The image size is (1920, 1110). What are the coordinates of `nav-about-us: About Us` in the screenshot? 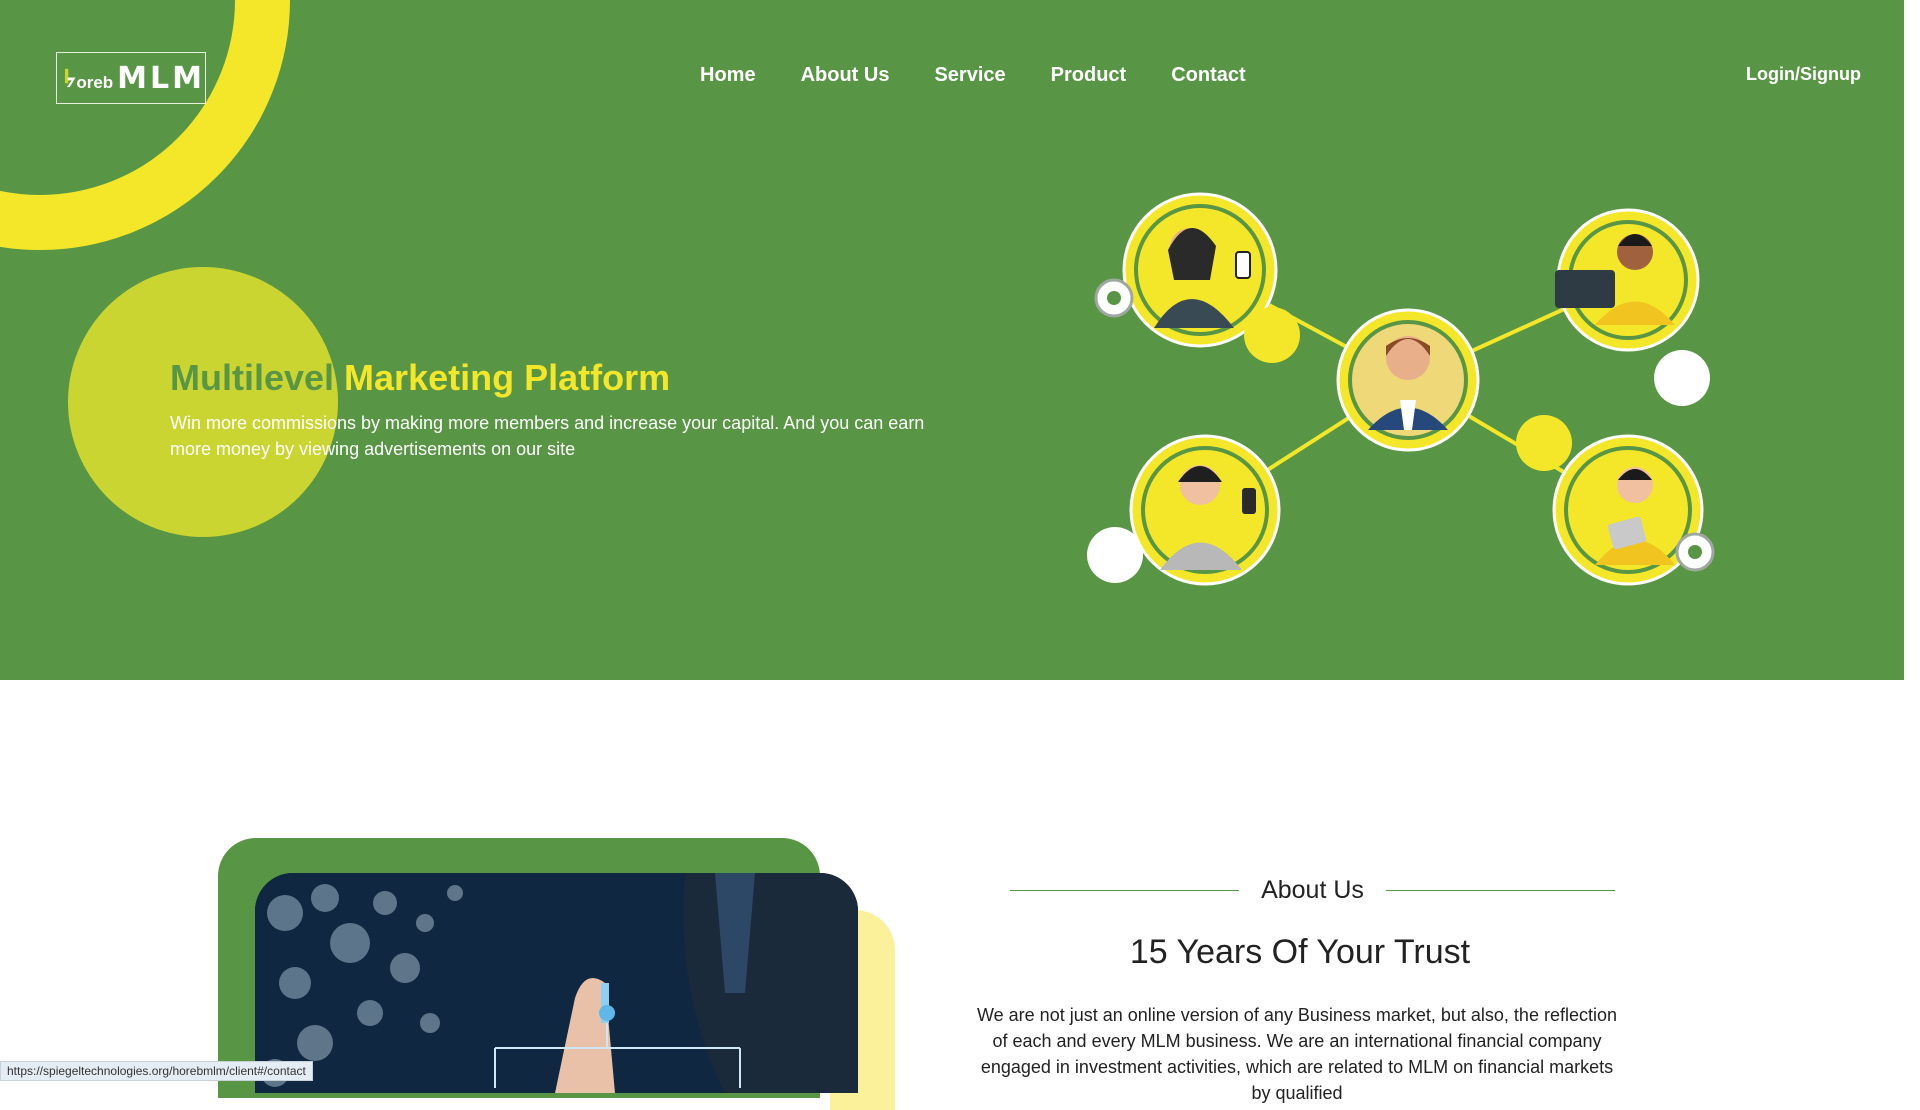 It's located at (845, 75).